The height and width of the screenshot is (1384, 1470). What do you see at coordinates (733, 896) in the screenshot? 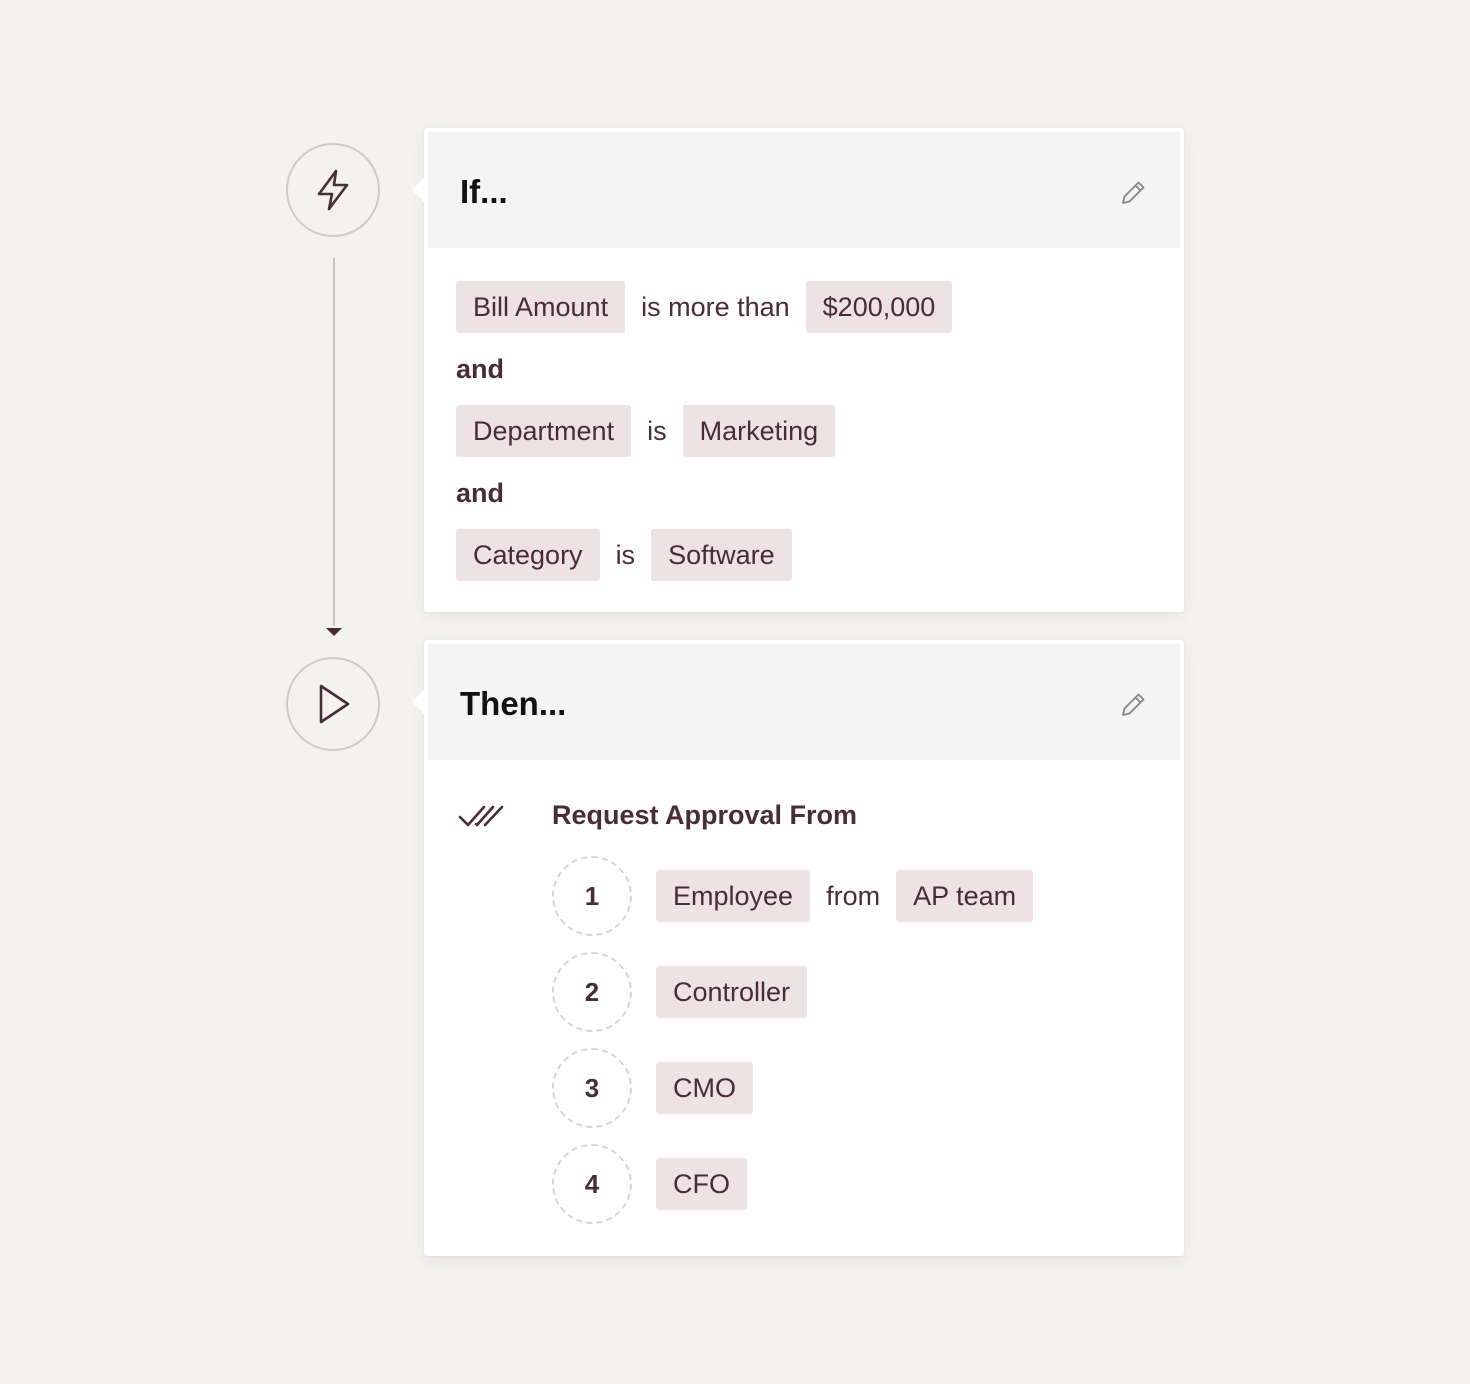
I see `approver-role-pill: Employee` at bounding box center [733, 896].